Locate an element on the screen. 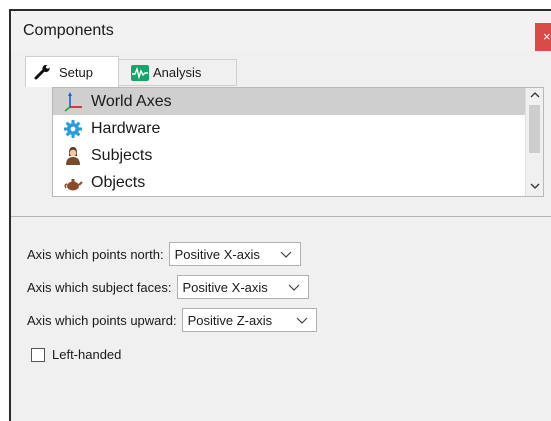 The height and width of the screenshot is (421, 551). teapot-icon is located at coordinates (73, 183).